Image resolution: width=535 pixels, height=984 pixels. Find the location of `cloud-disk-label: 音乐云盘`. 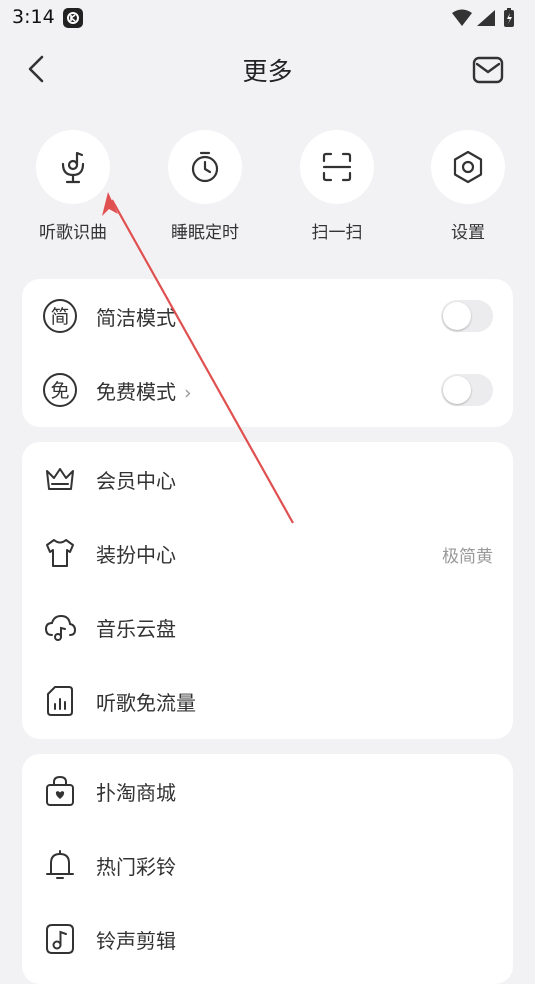

cloud-disk-label: 音乐云盘 is located at coordinates (136, 629).